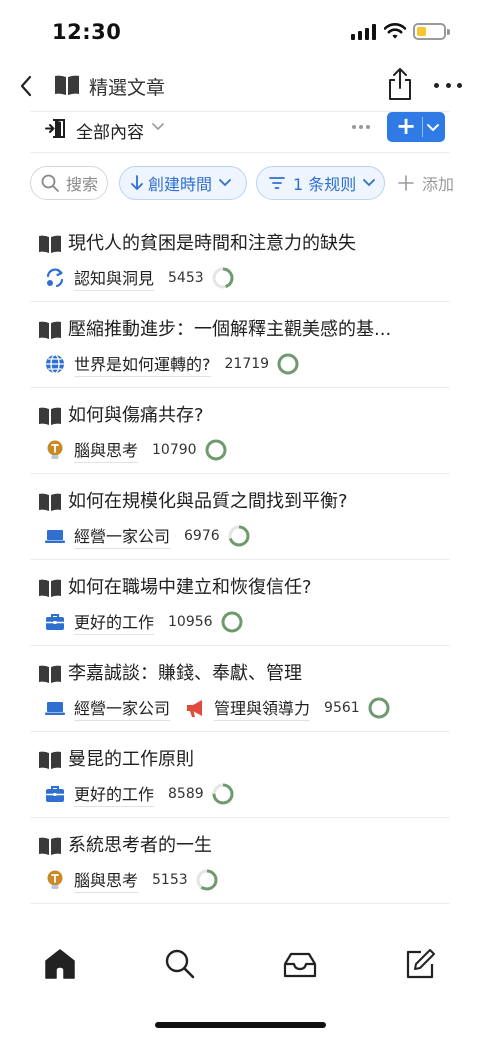  Describe the element at coordinates (240, 689) in the screenshot. I see `article-list-item: 李嘉誠談：賺錢、奉獻、管理 經營一家公司 管理與領導力 9561` at that location.